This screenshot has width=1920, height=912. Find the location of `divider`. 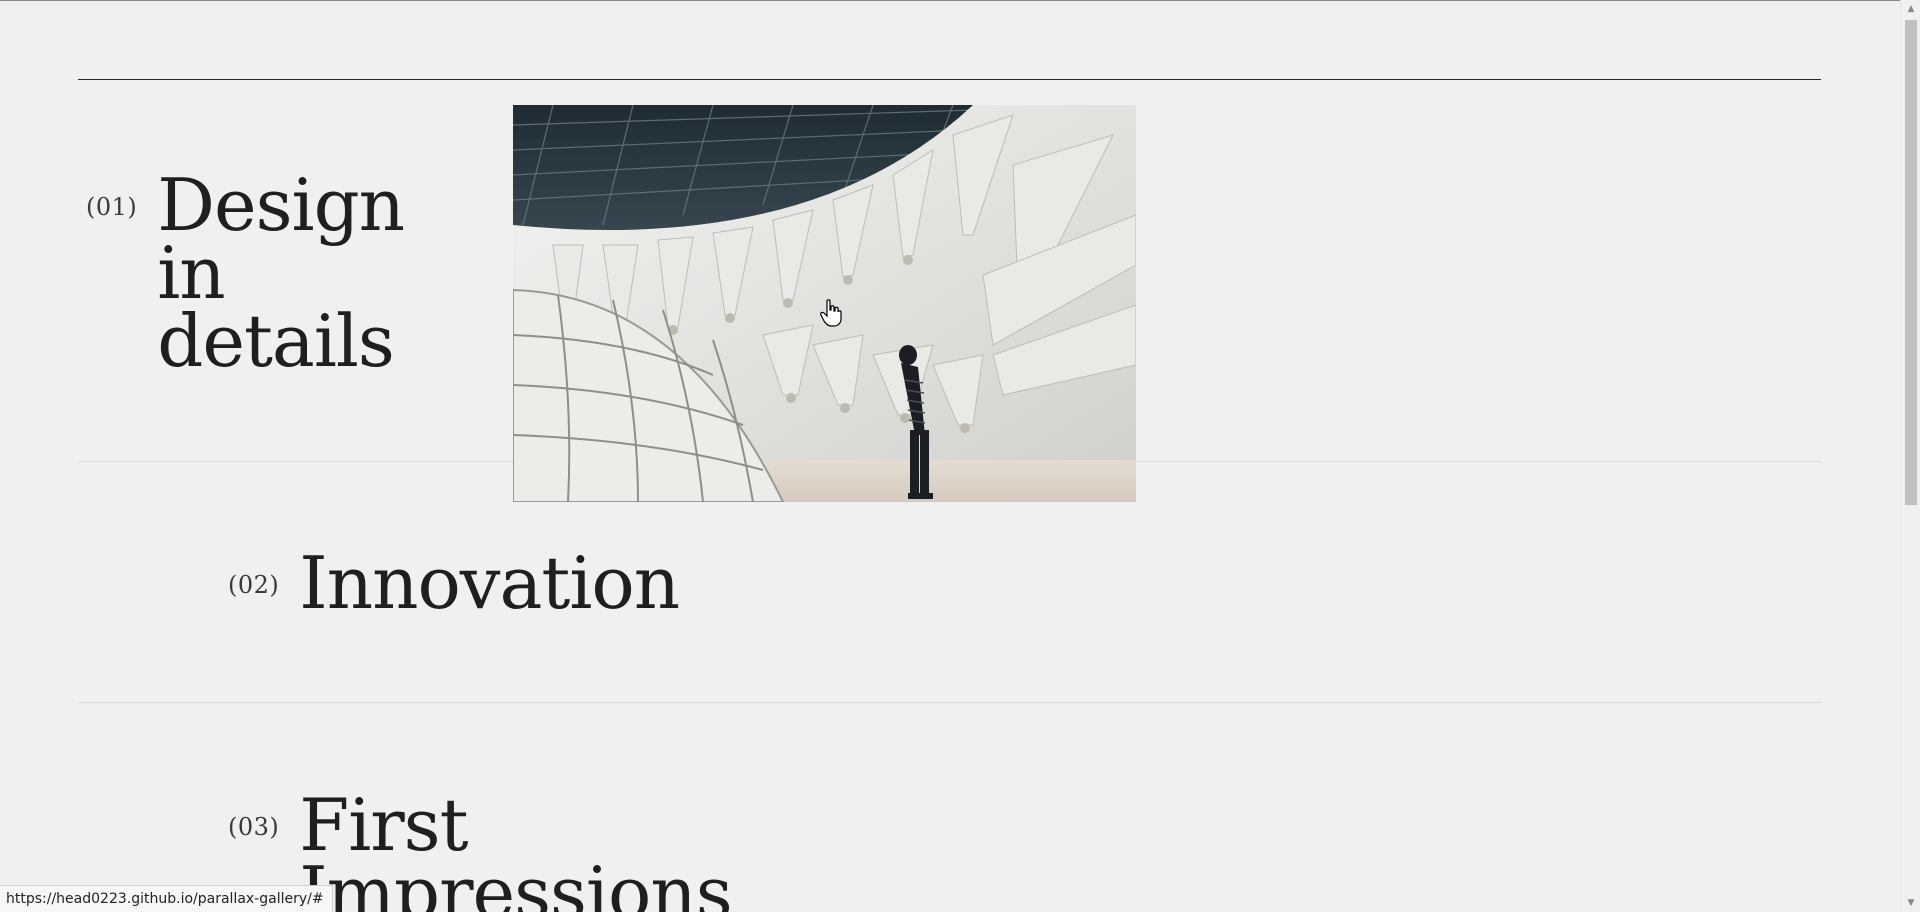

divider is located at coordinates (949, 702).